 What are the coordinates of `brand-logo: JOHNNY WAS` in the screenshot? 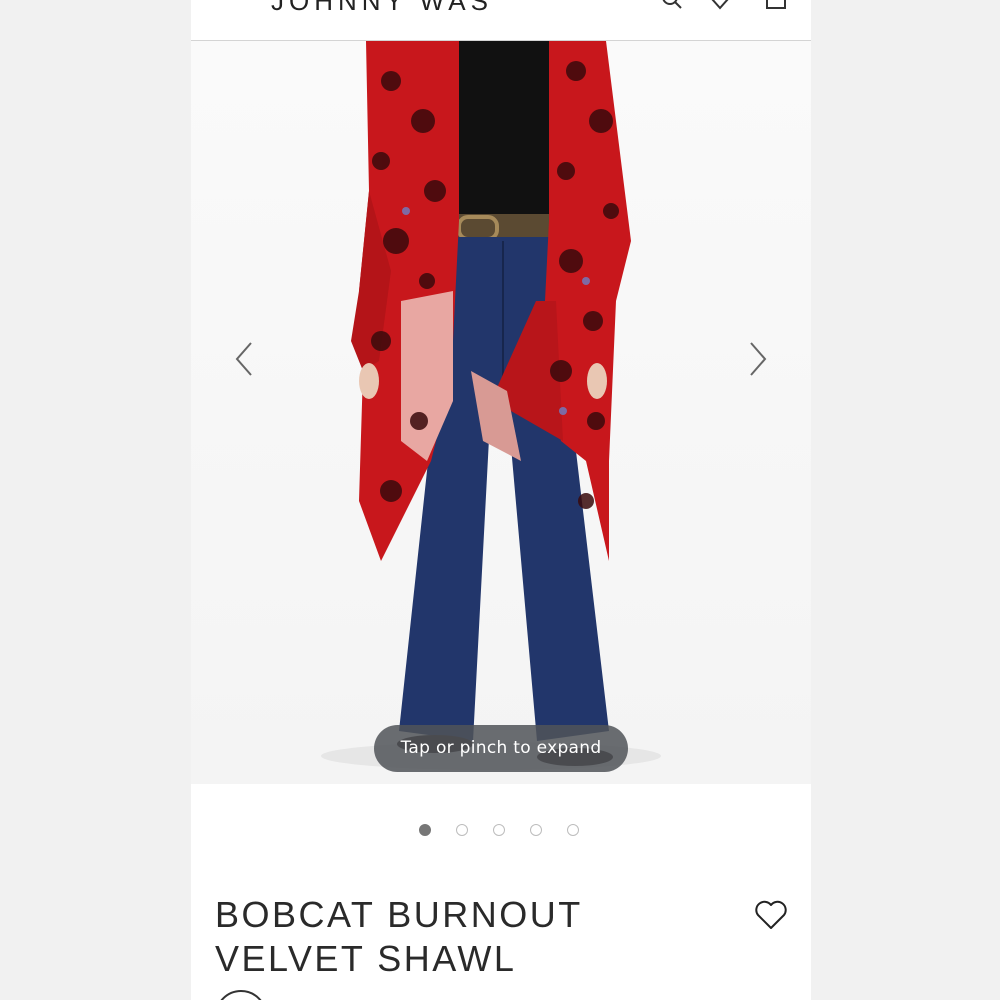 It's located at (382, 8).